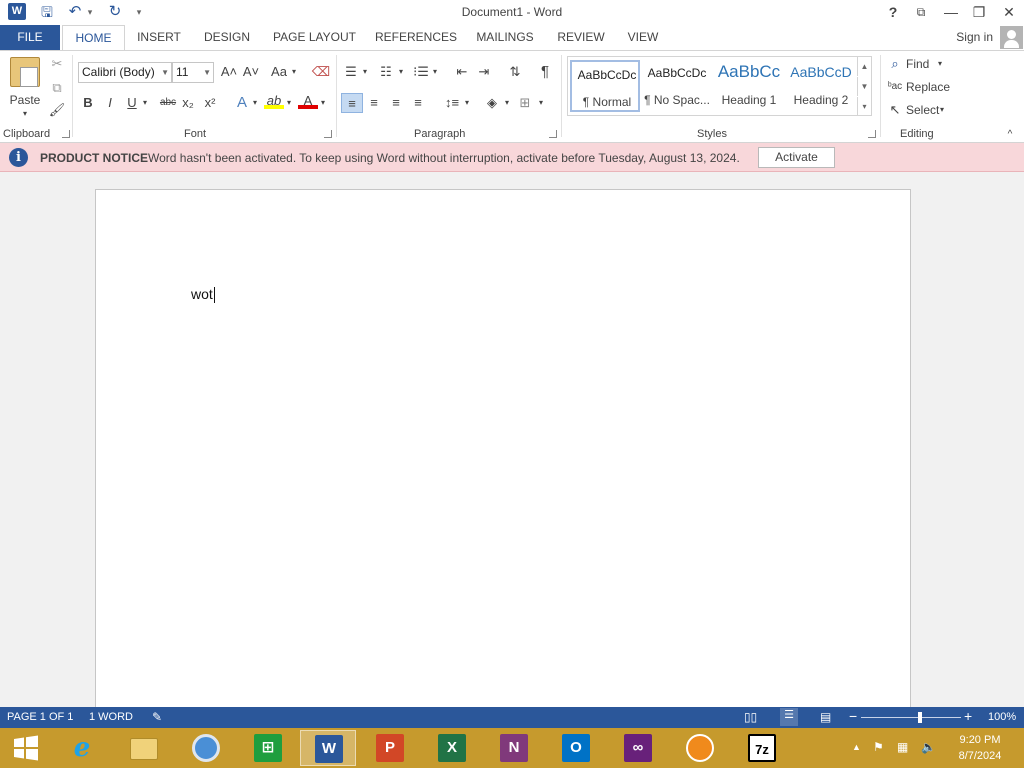  What do you see at coordinates (856, 747) in the screenshot?
I see `show-hidden-icons: ▲` at bounding box center [856, 747].